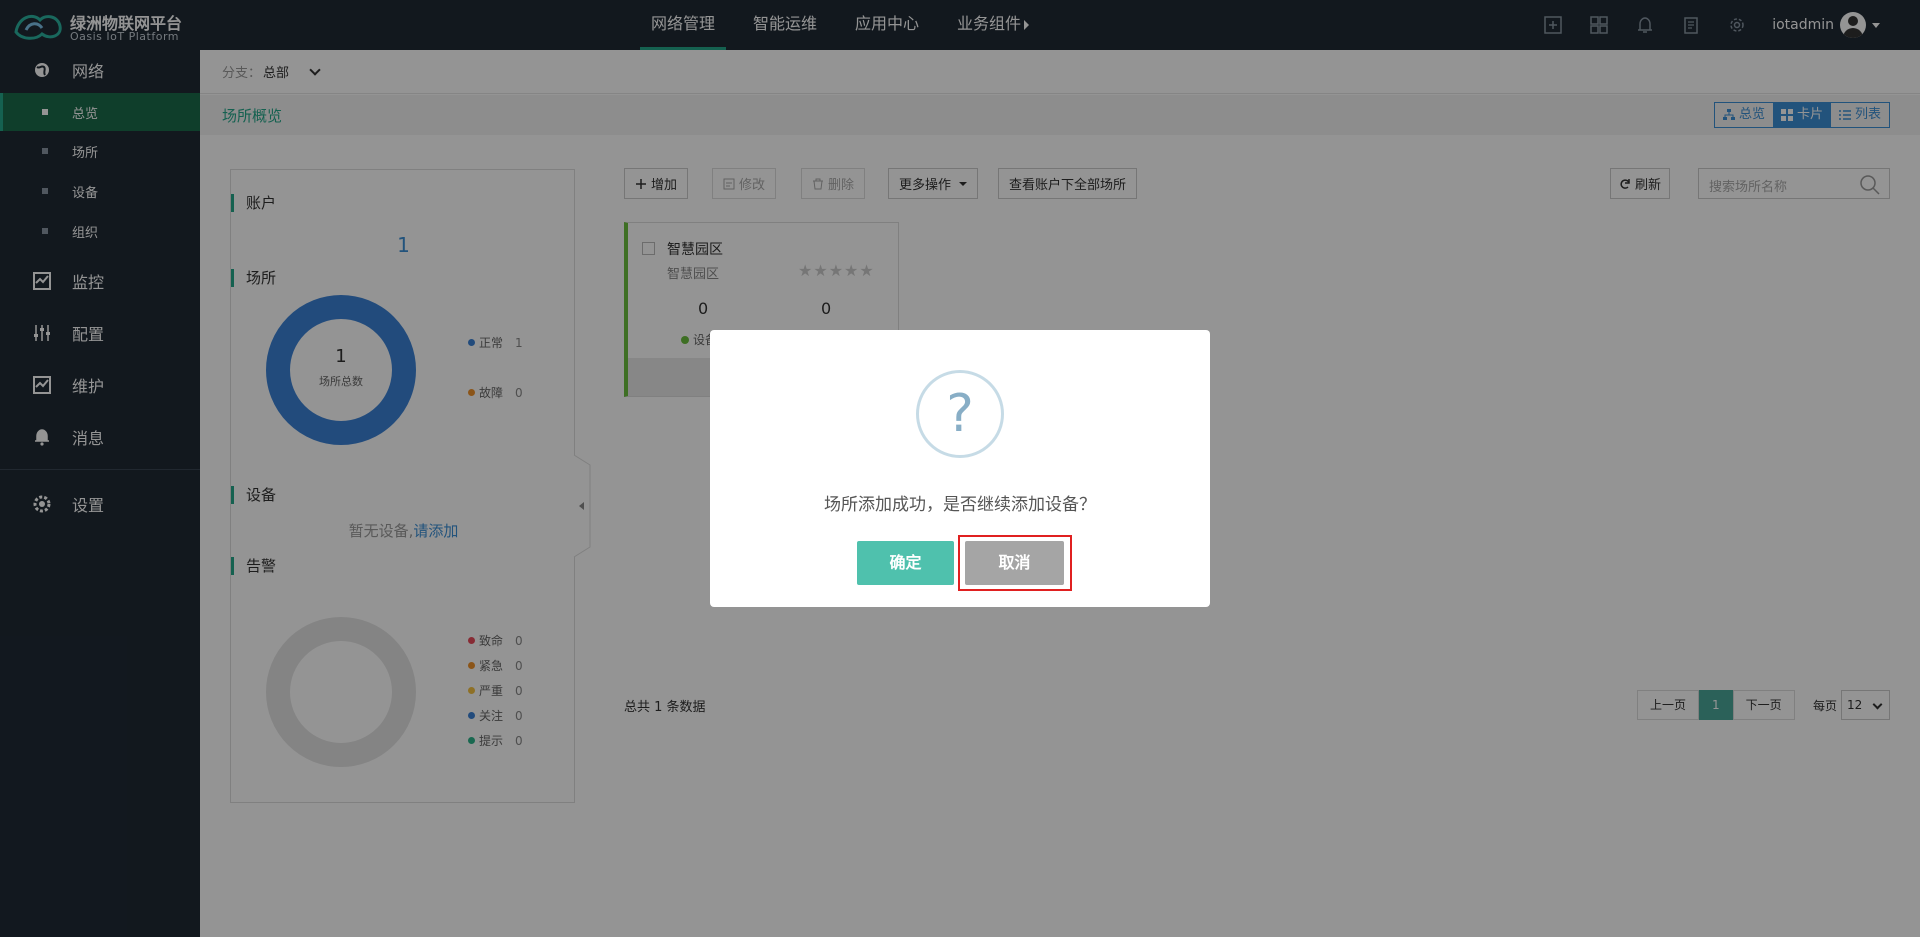 This screenshot has height=937, width=1920. Describe the element at coordinates (960, 468) in the screenshot. I see `confirm-dialog: ? 场所添加成功，是否继续添加设备？ 确定 取消` at that location.